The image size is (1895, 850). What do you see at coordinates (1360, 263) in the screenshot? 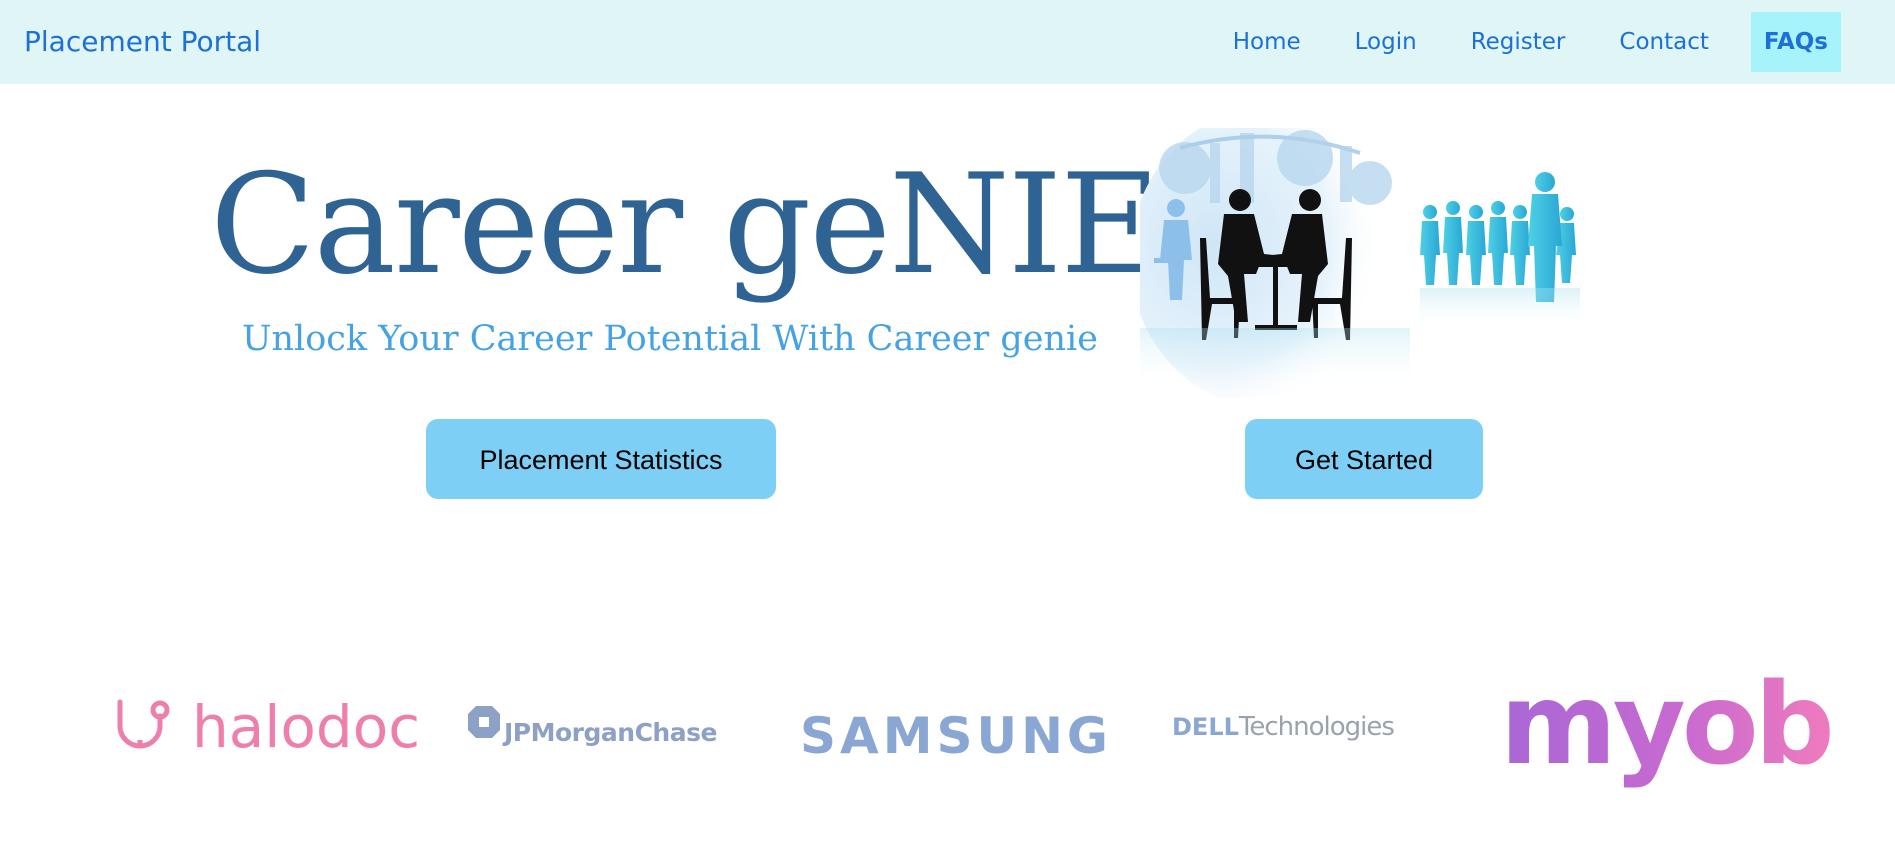
I see `business-meeting-silhouette-icon` at bounding box center [1360, 263].